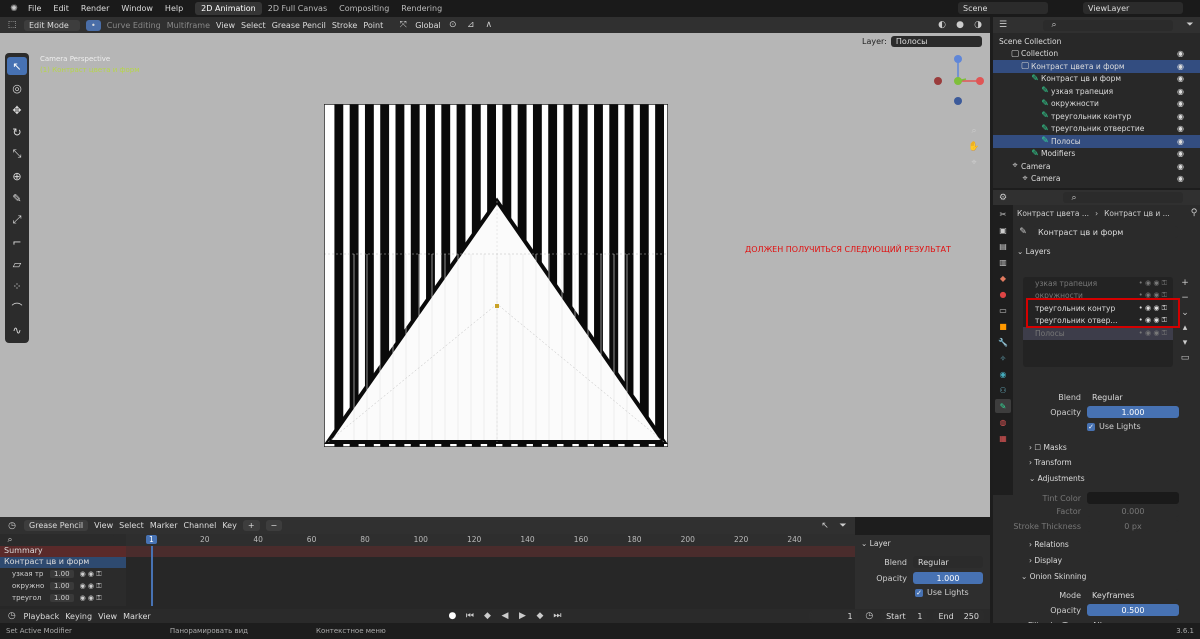  I want to click on filter-icon: ⏷, so click(1190, 25).